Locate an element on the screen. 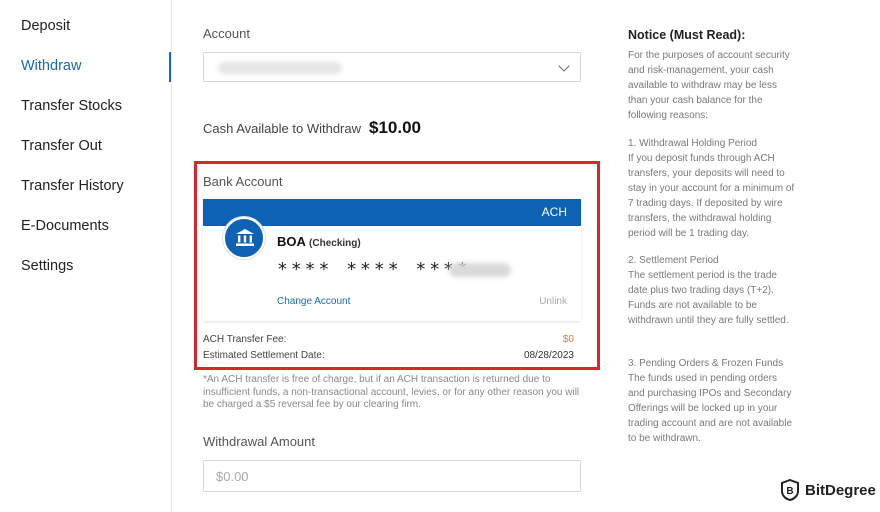 The height and width of the screenshot is (512, 880). account-label: Account is located at coordinates (226, 33).